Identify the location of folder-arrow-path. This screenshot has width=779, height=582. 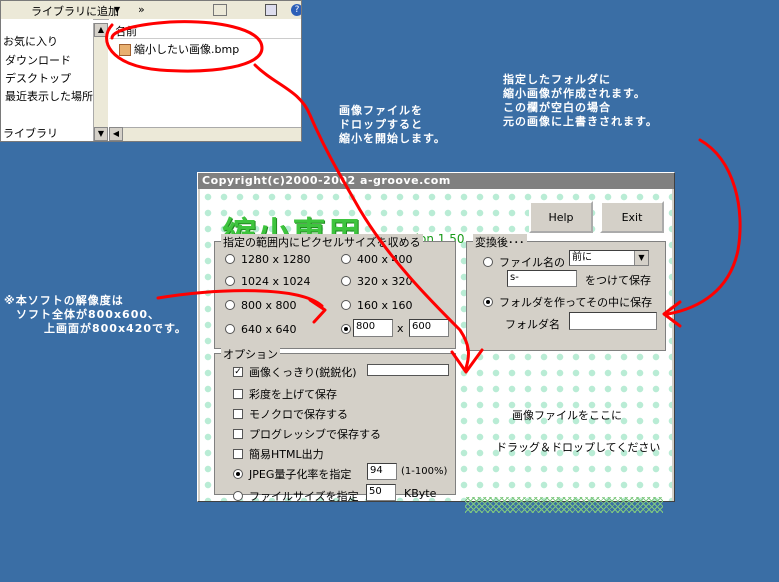
(704, 227).